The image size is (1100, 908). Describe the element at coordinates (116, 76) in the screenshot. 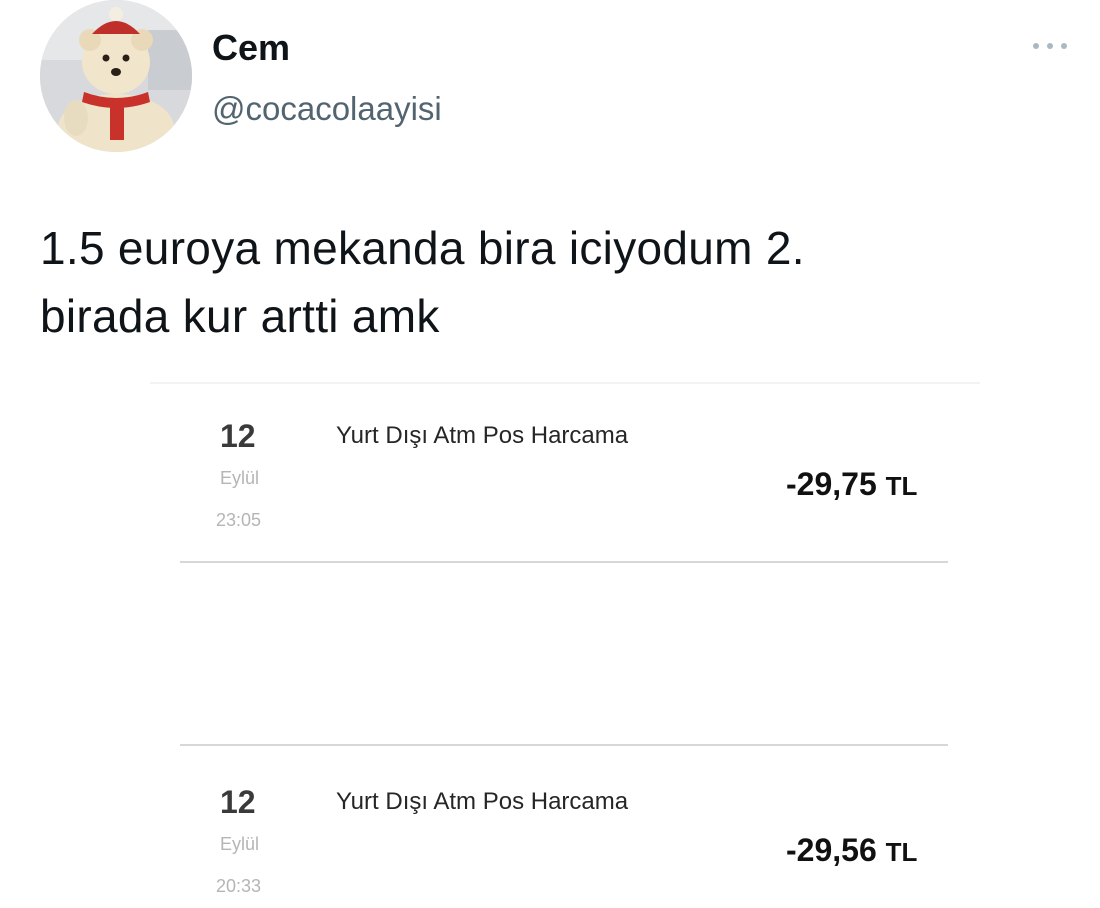

I see `avatar` at that location.